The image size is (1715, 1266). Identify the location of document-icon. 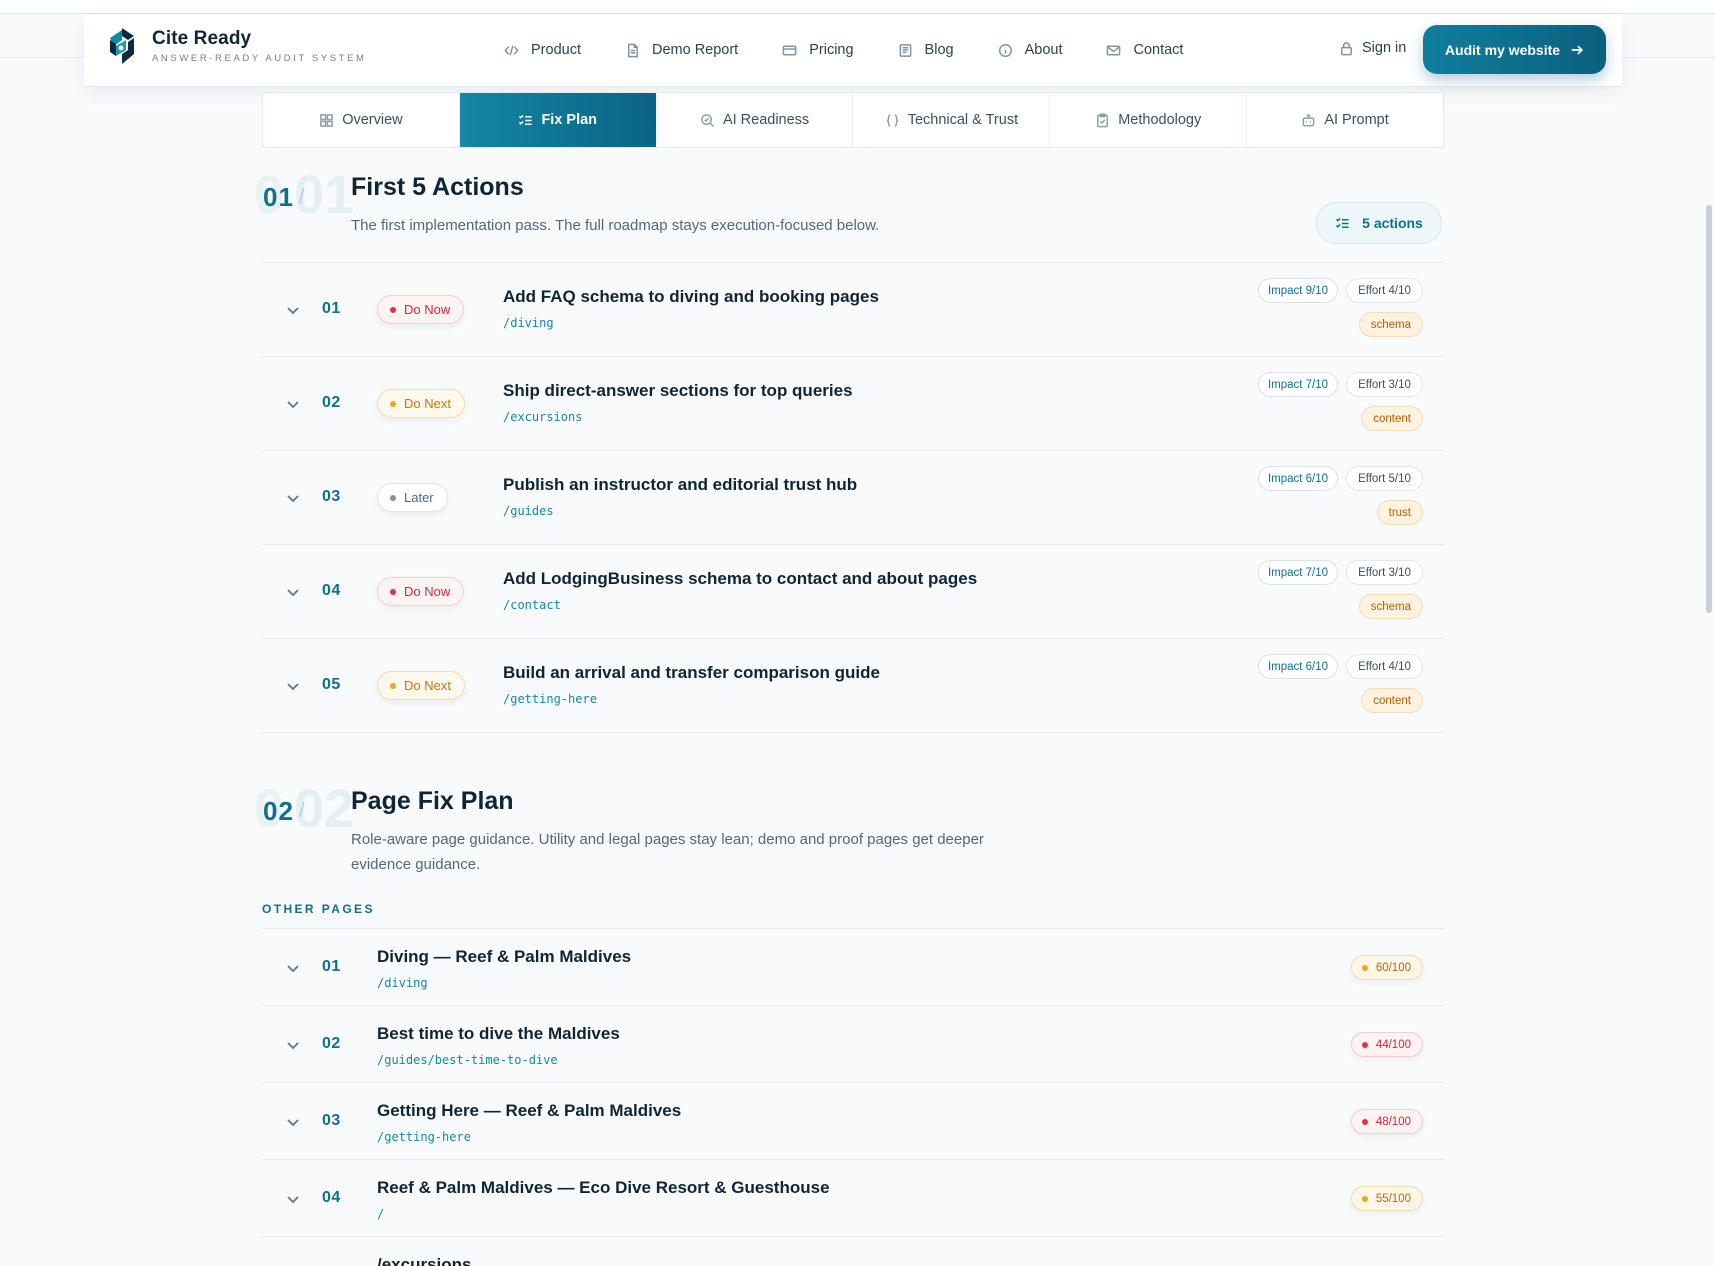
(632, 50).